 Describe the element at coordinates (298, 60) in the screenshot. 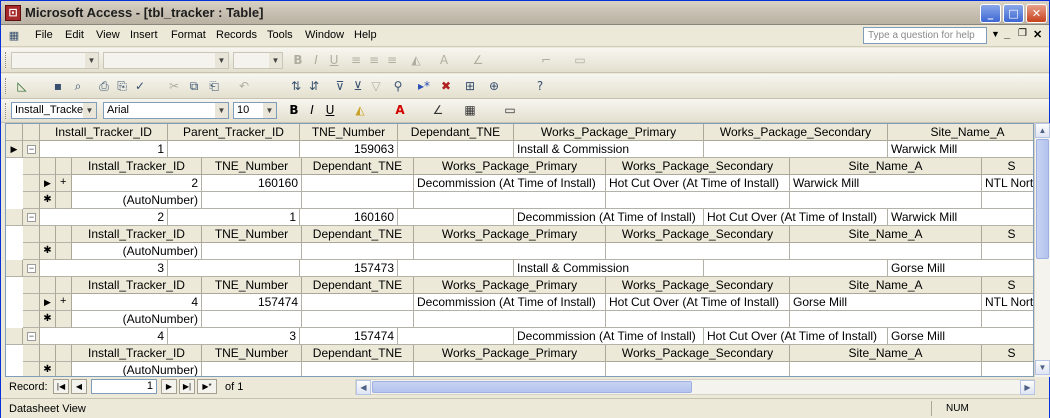

I see `bold-icon: B` at that location.